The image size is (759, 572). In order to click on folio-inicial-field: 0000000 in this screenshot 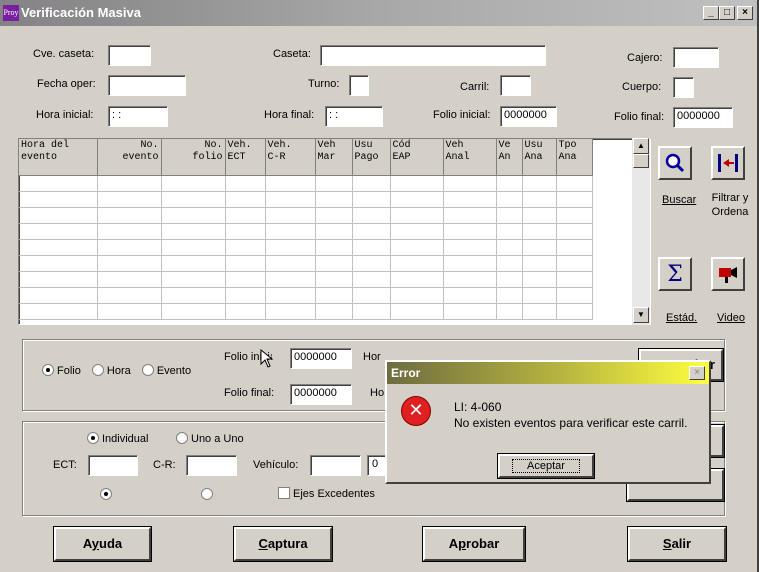, I will do `click(528, 116)`.